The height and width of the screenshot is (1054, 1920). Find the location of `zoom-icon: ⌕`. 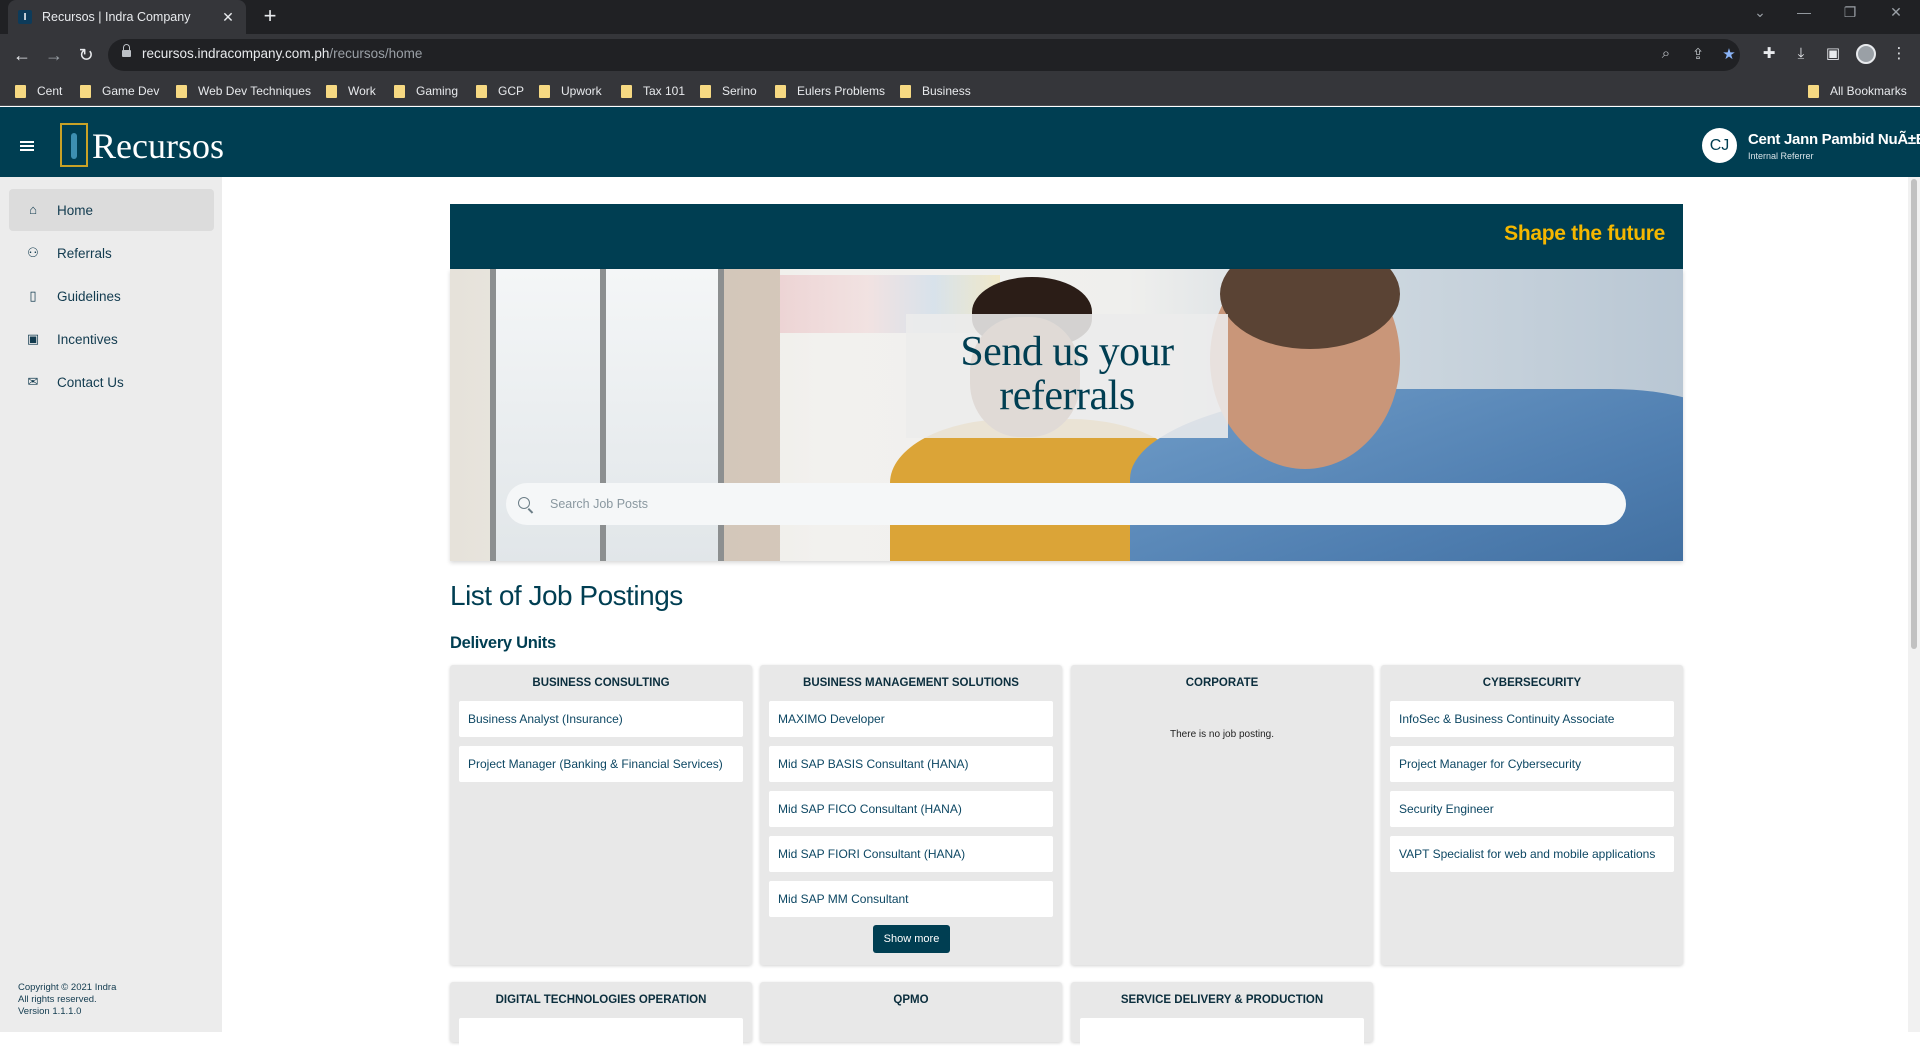

zoom-icon: ⌕ is located at coordinates (1666, 53).